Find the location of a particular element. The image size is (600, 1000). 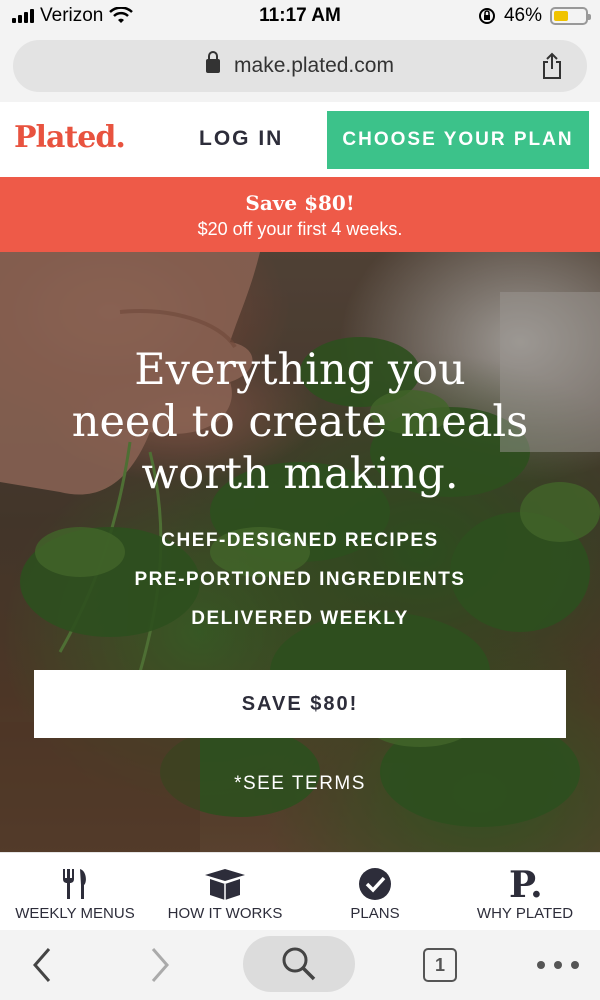

nav-plans: PLANS is located at coordinates (375, 892).